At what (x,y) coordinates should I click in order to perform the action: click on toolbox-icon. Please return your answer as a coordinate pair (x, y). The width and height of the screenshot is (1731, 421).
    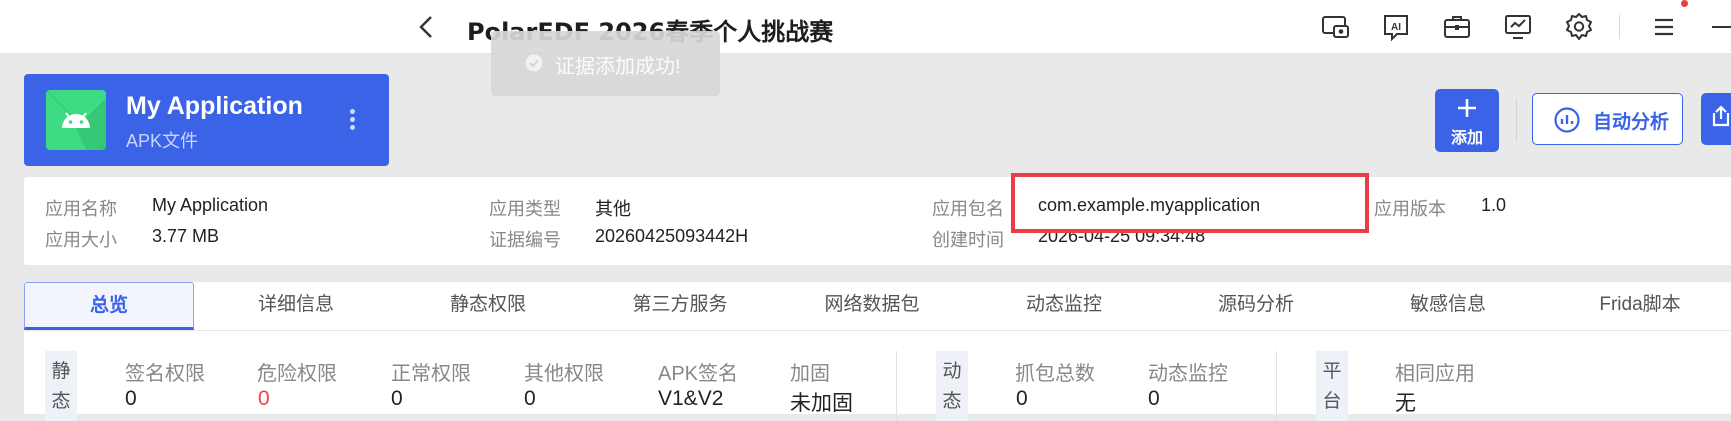
    Looking at the image, I should click on (1457, 27).